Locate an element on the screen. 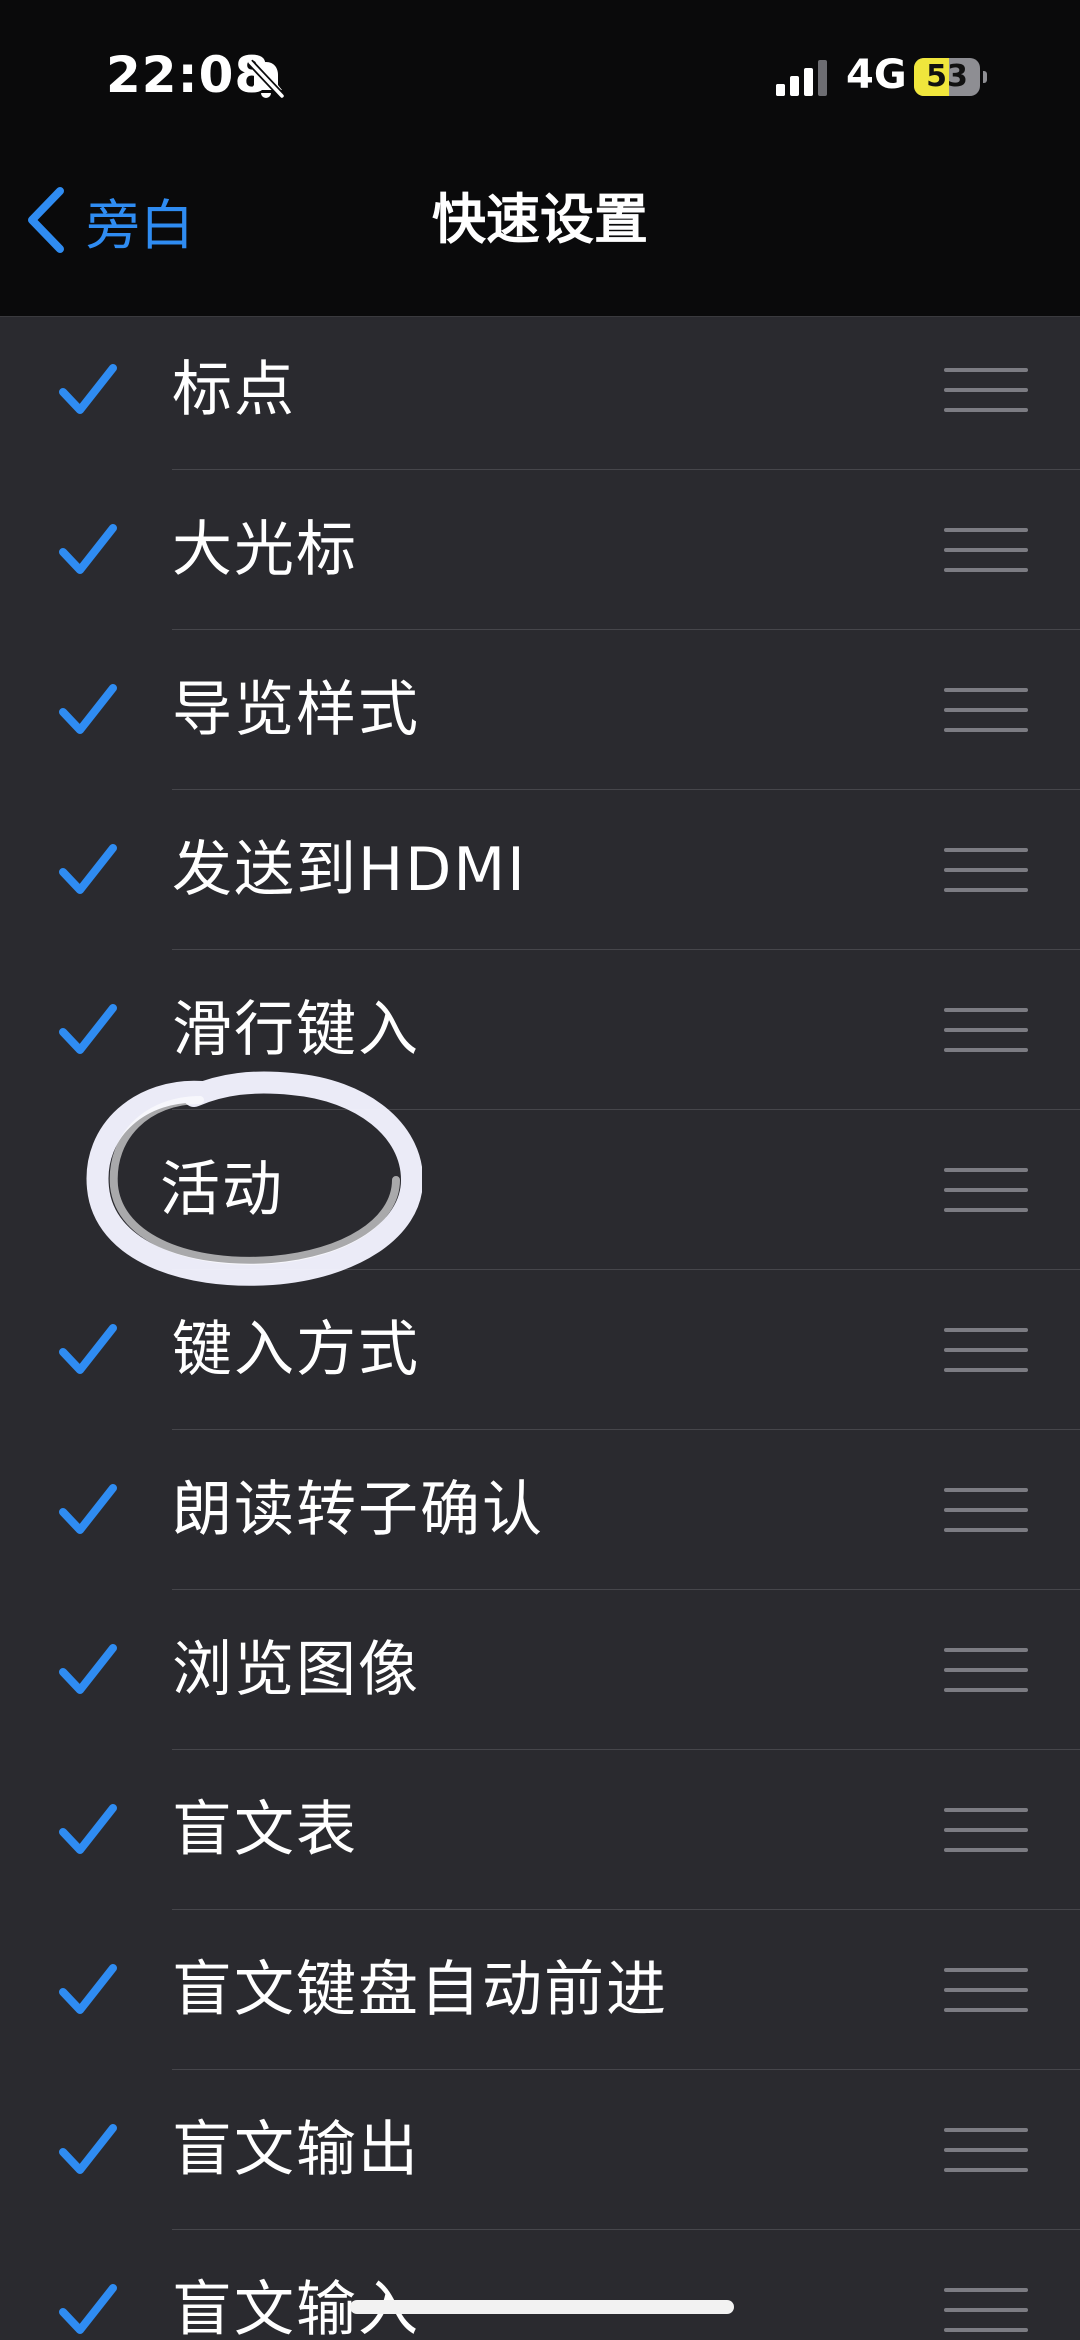 This screenshot has width=1080, height=2340. list-item: 标点 is located at coordinates (540, 393).